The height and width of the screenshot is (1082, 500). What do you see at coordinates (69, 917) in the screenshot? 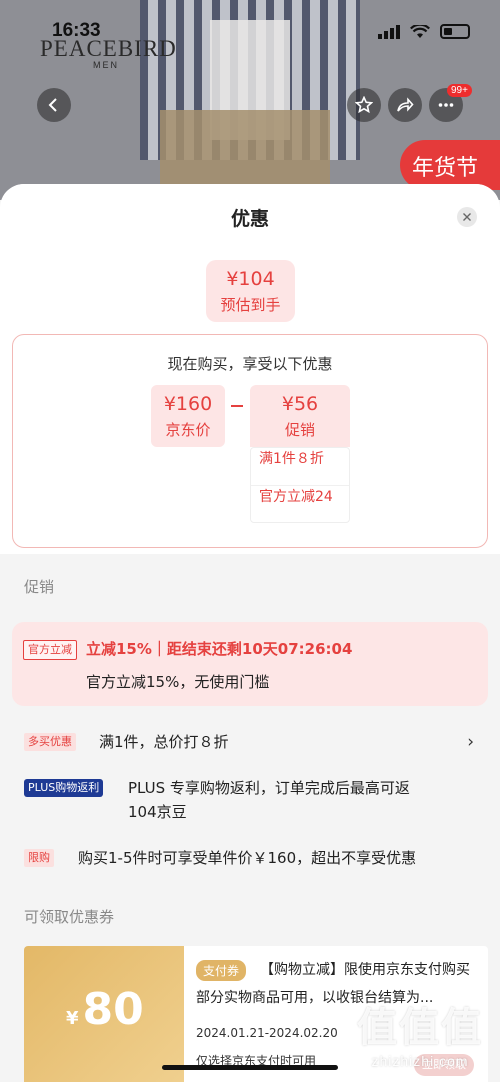
I see `coupon-section-label: 可领取优惠券` at bounding box center [69, 917].